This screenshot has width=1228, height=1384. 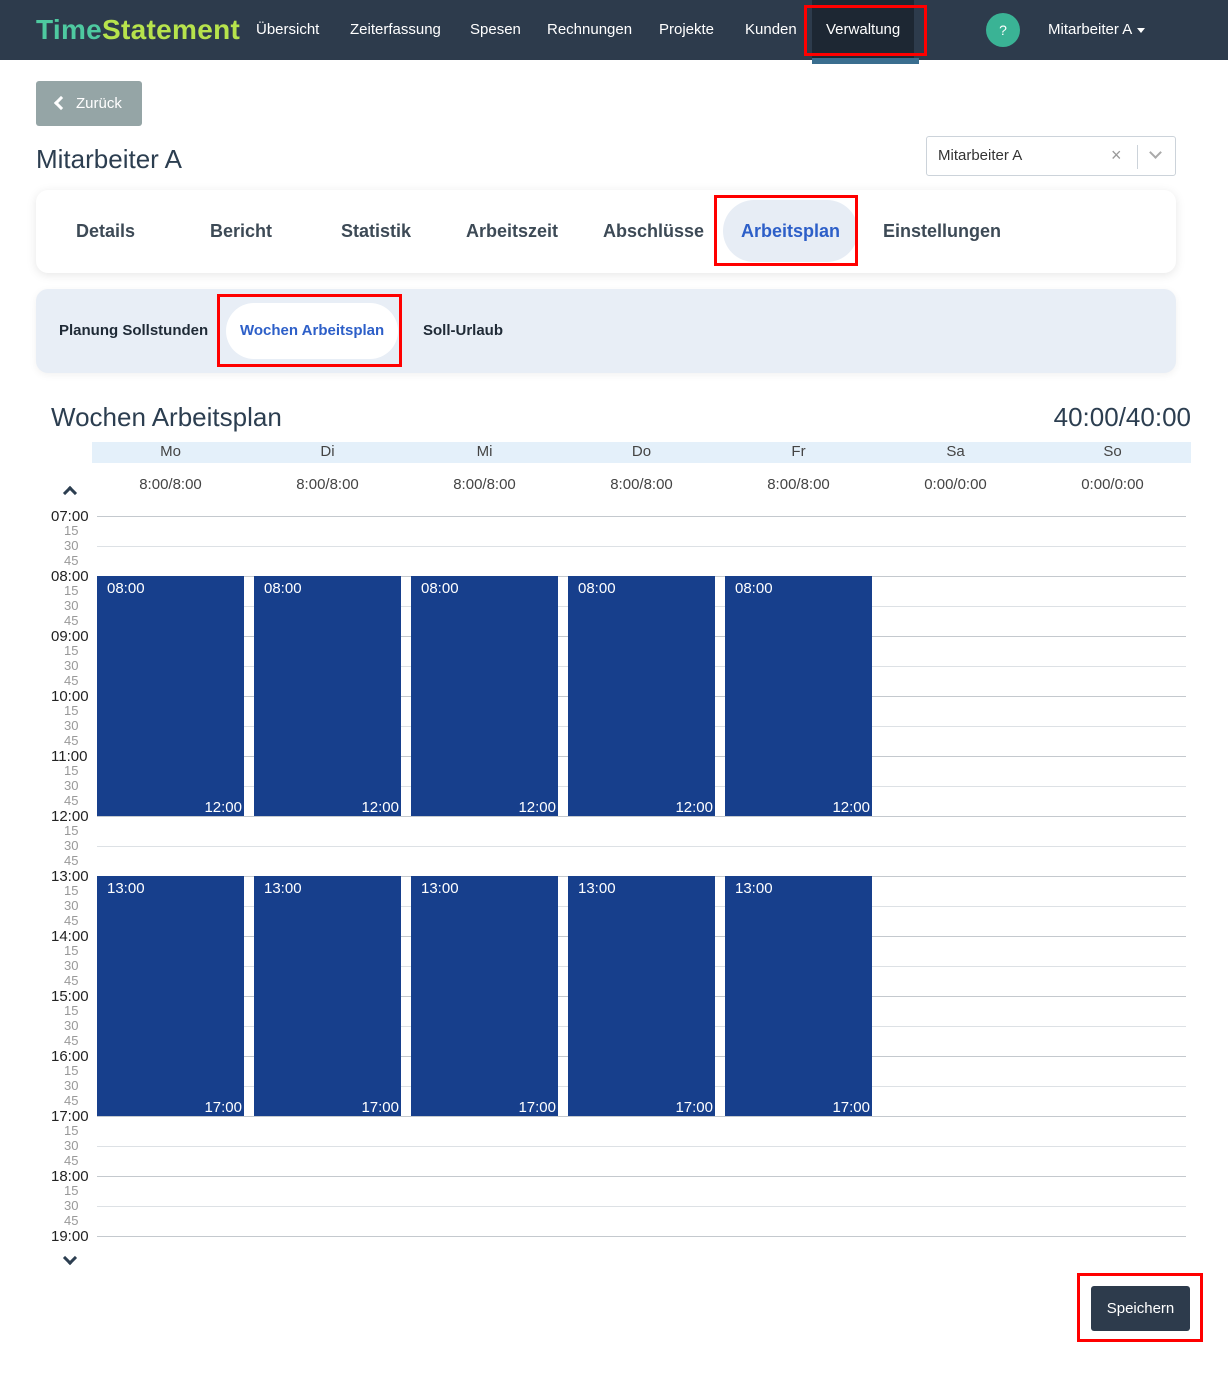 What do you see at coordinates (798, 696) in the screenshot?
I see `work-block-fr: 08:00 12:00` at bounding box center [798, 696].